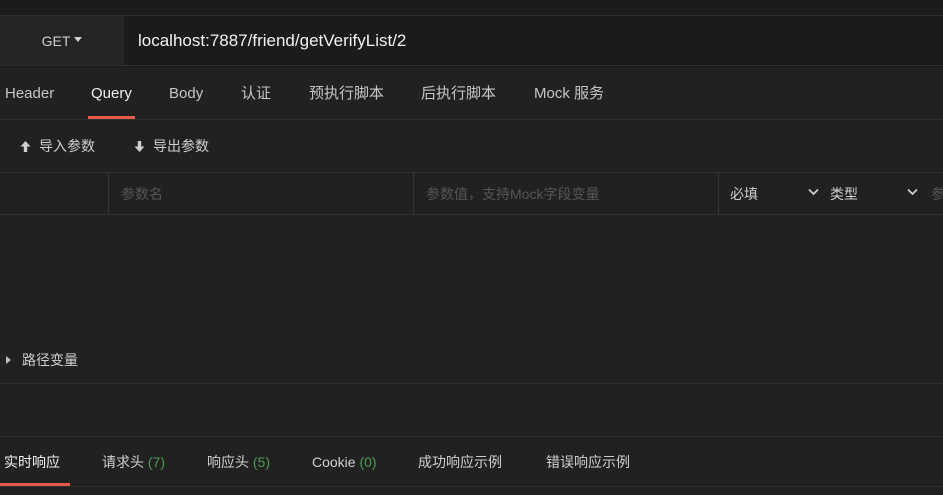 This screenshot has width=943, height=495. I want to click on param-name-cell, so click(260, 193).